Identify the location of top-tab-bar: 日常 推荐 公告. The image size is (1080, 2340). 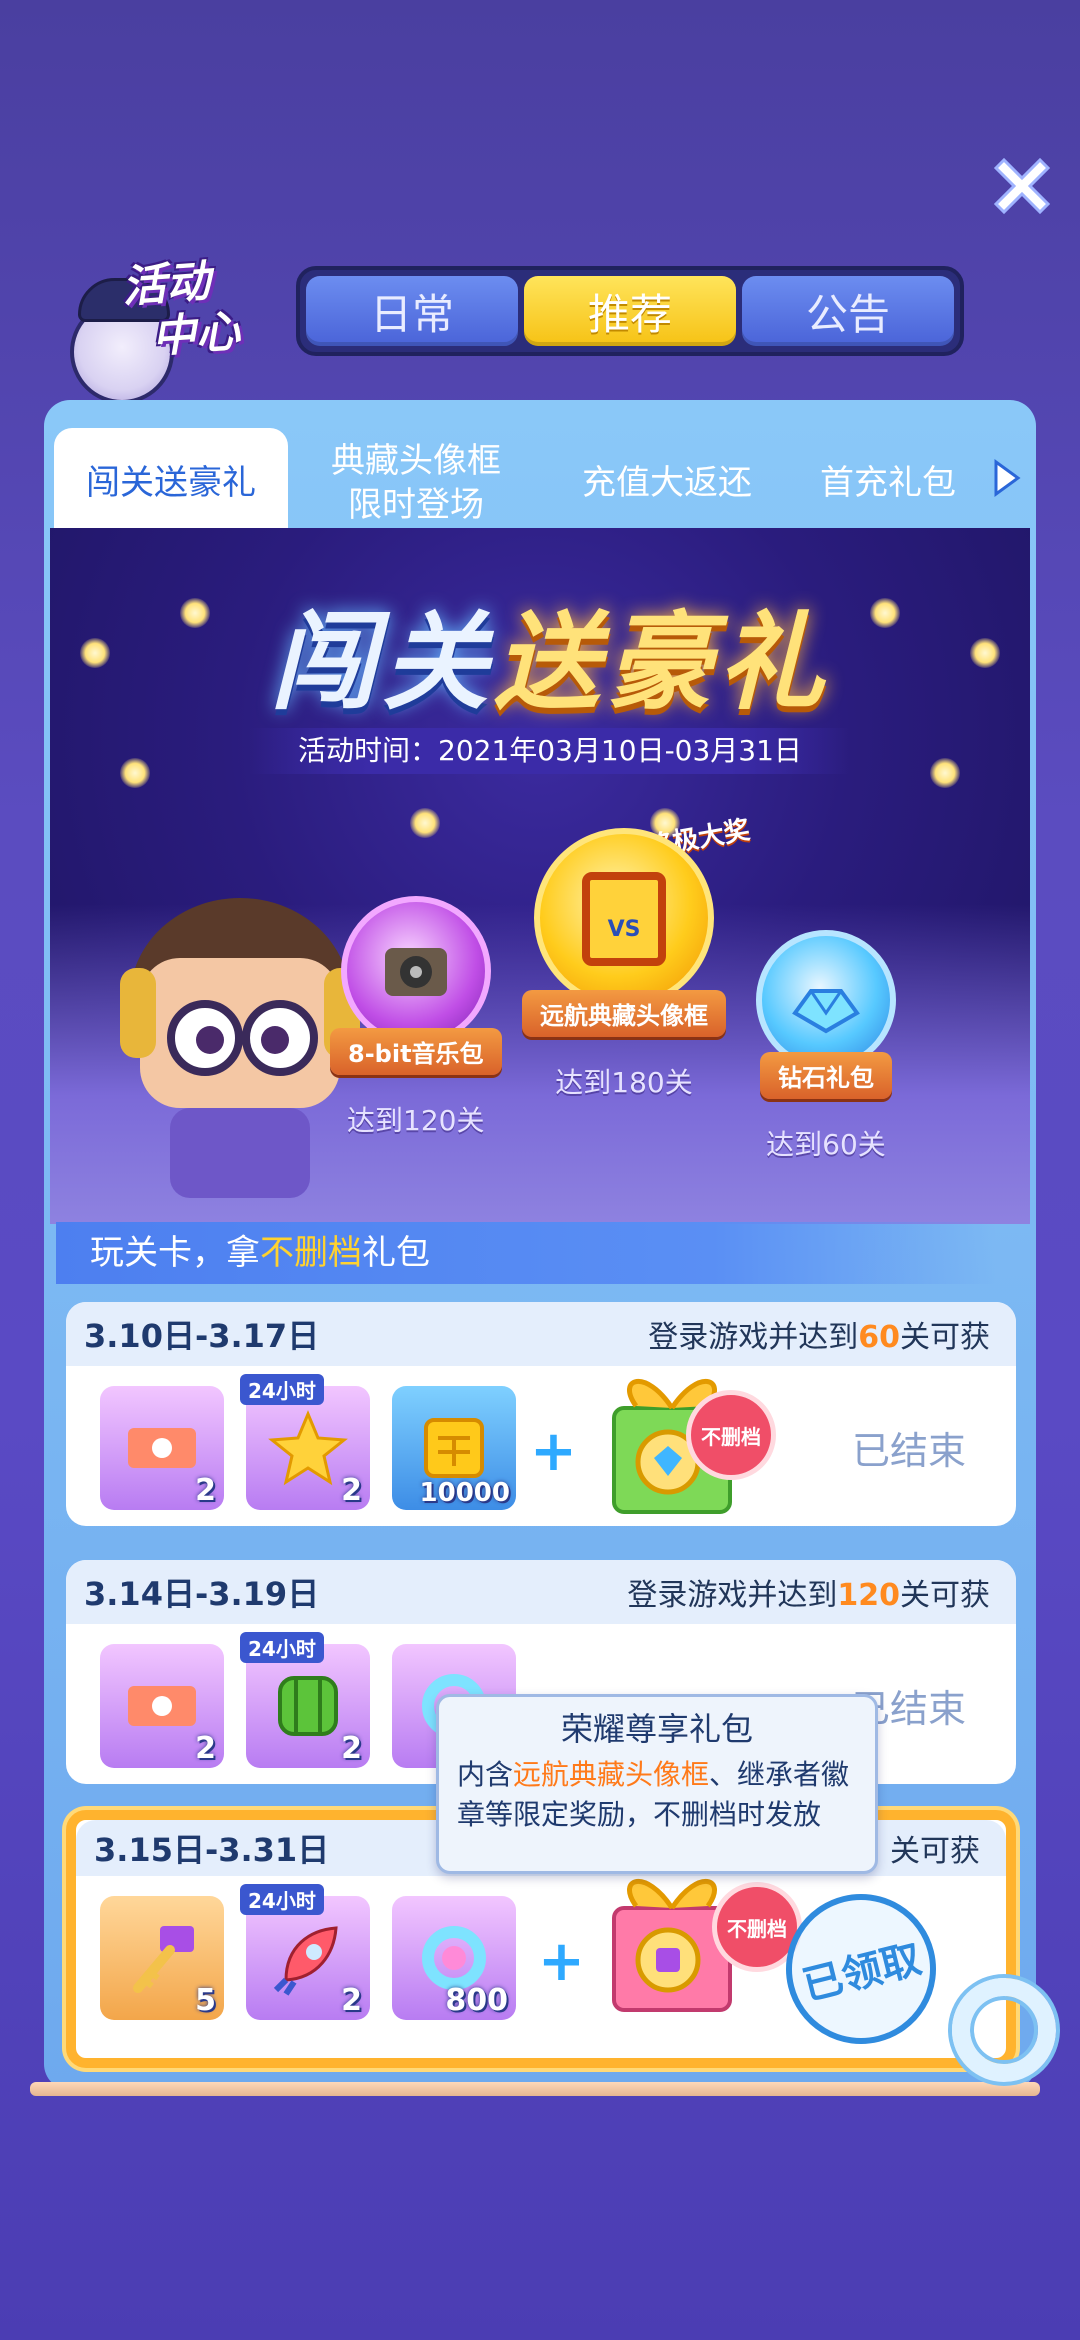
(630, 311).